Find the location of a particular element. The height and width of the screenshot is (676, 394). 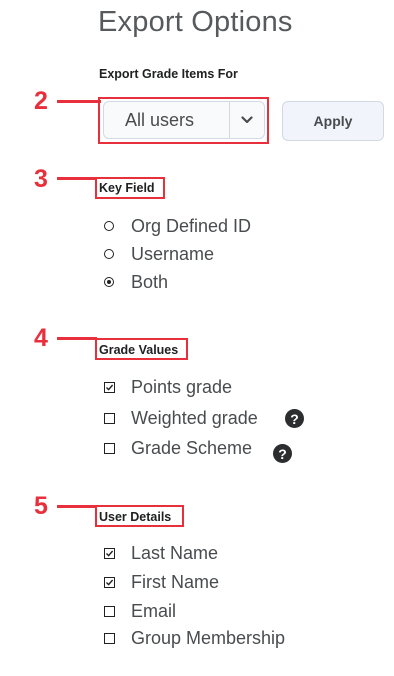

checkbox-option-weighted-grade: Weighted grade is located at coordinates (181, 418).